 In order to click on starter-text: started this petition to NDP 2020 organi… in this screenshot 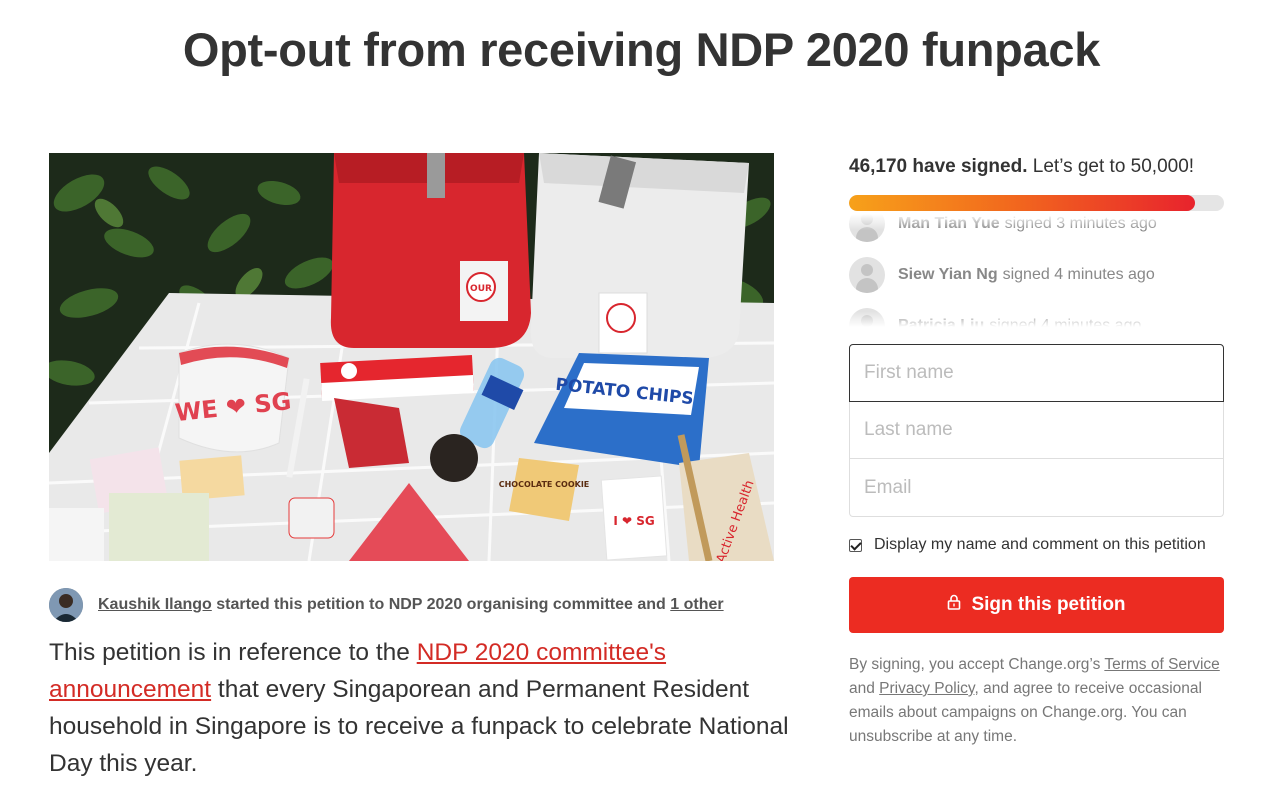, I will do `click(441, 604)`.